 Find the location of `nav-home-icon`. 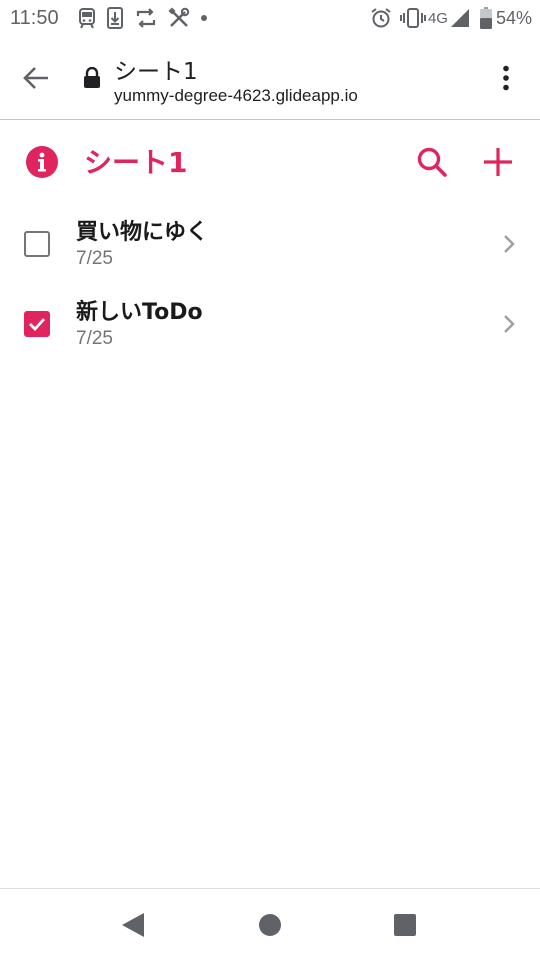

nav-home-icon is located at coordinates (270, 925).